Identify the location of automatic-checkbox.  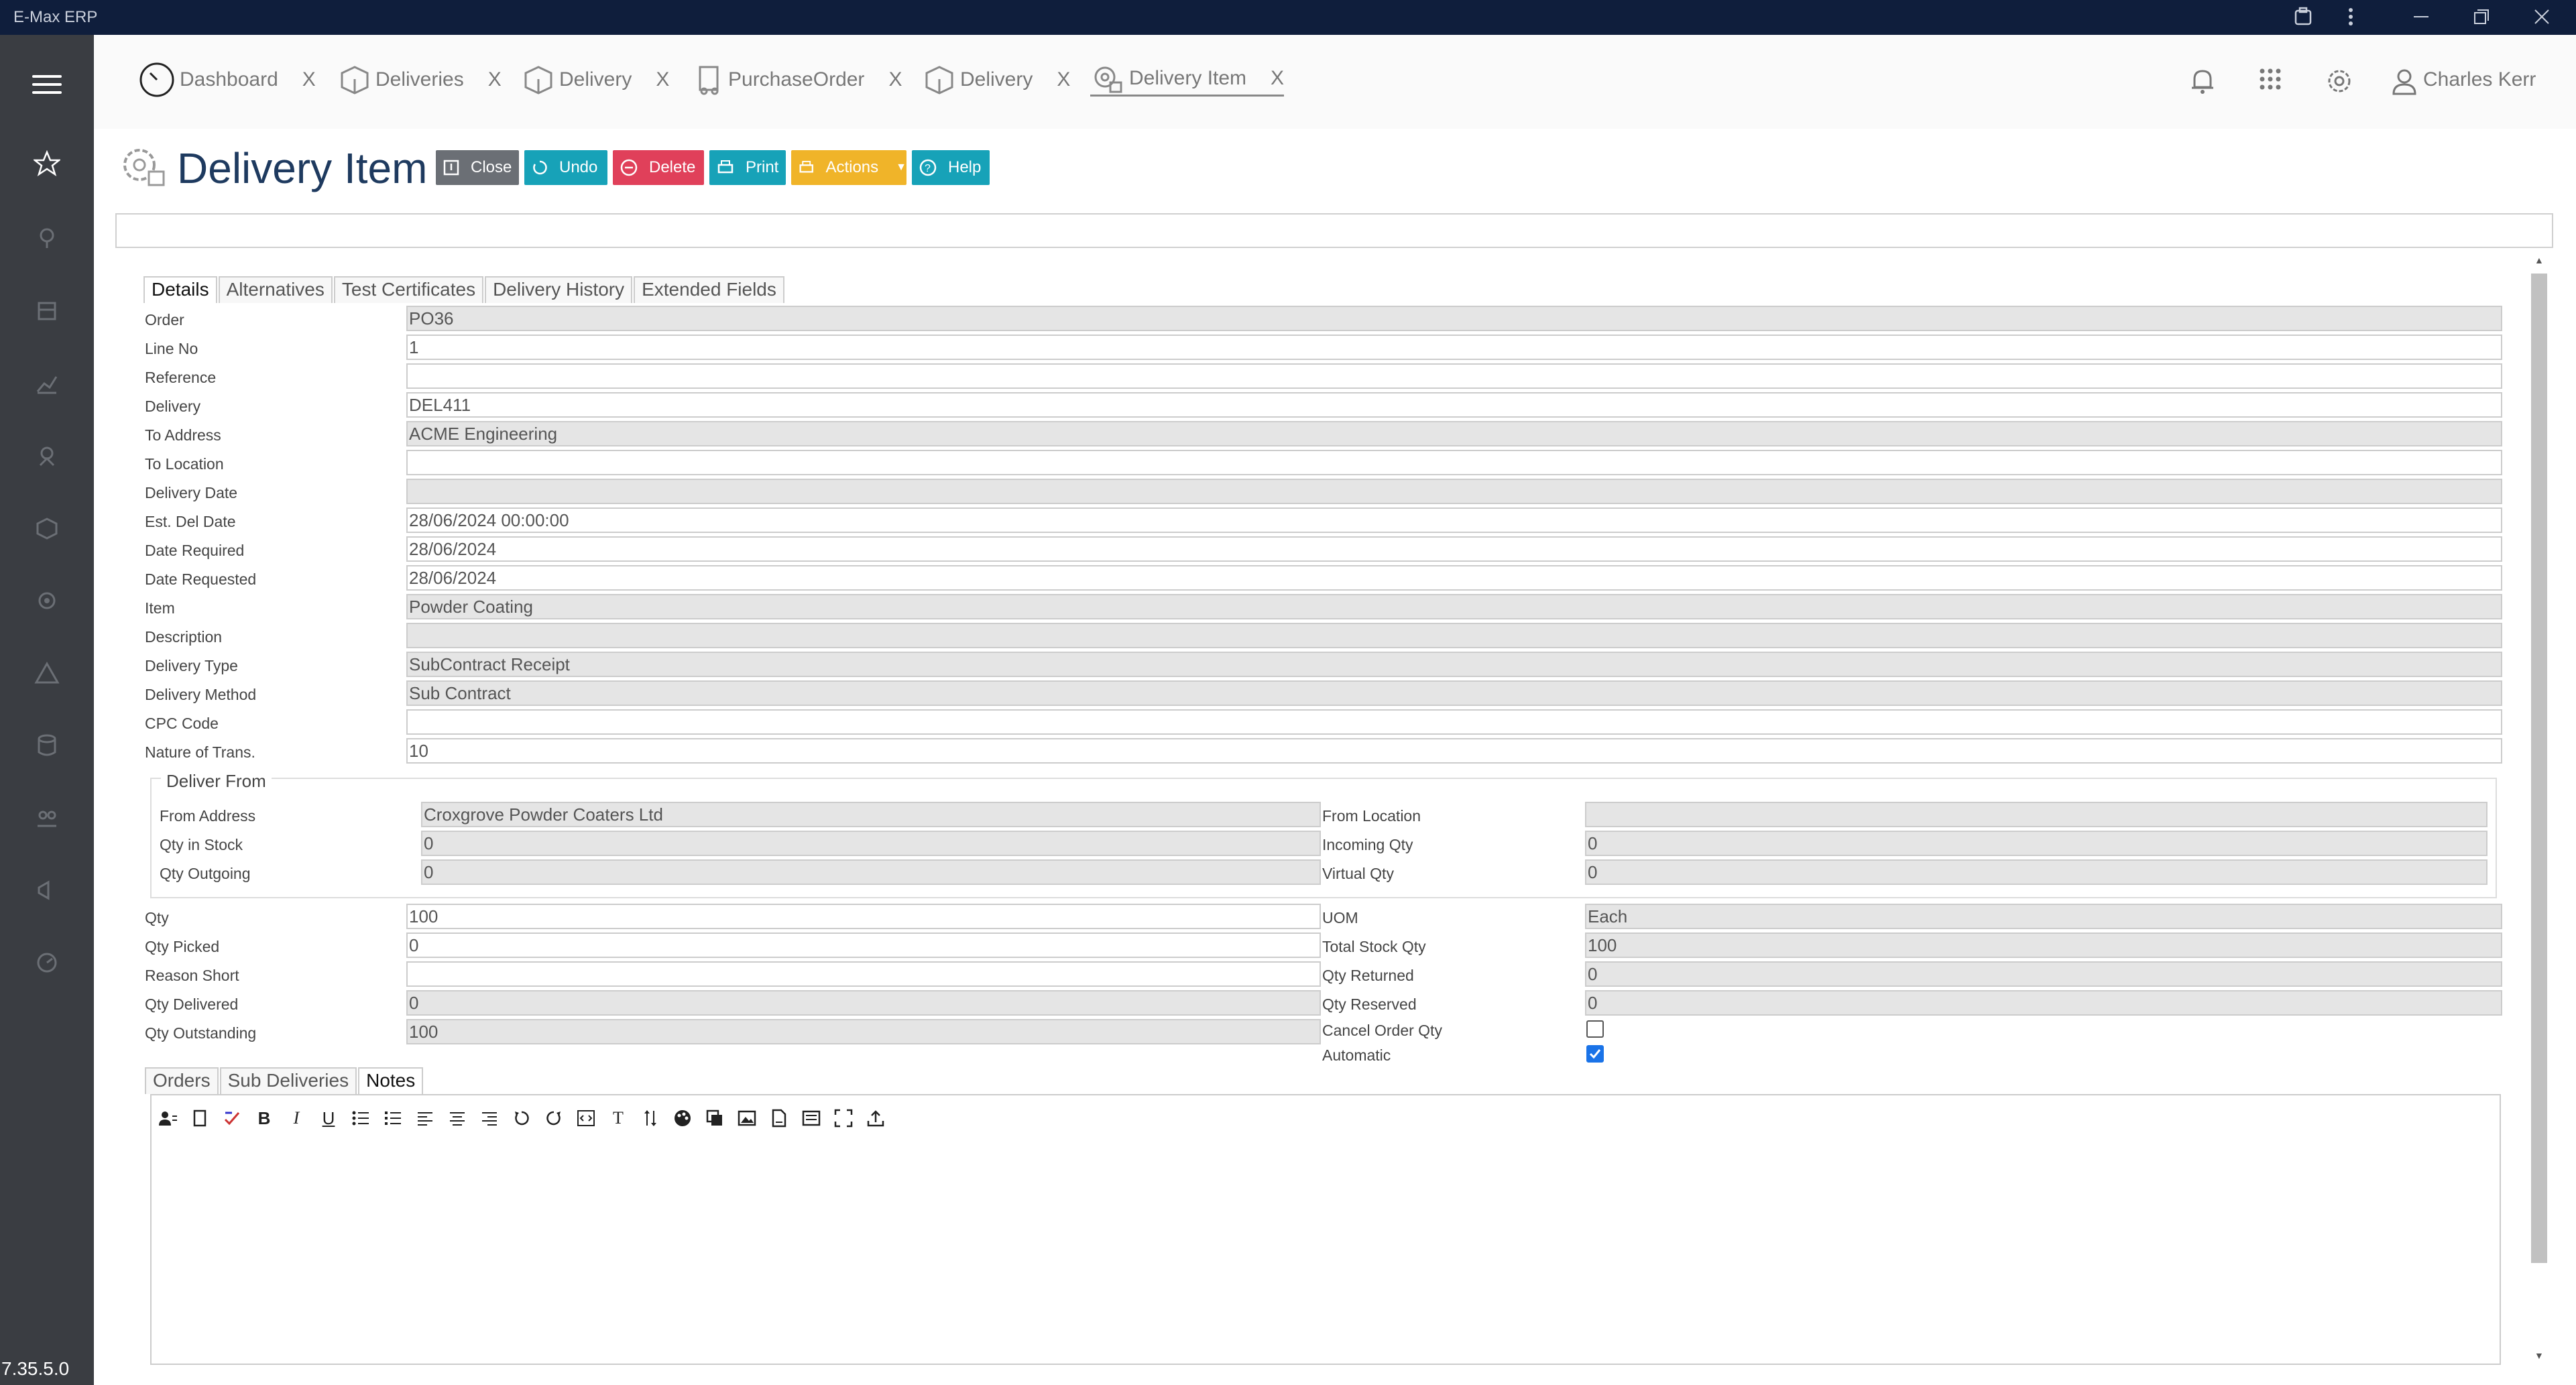
(1595, 1054).